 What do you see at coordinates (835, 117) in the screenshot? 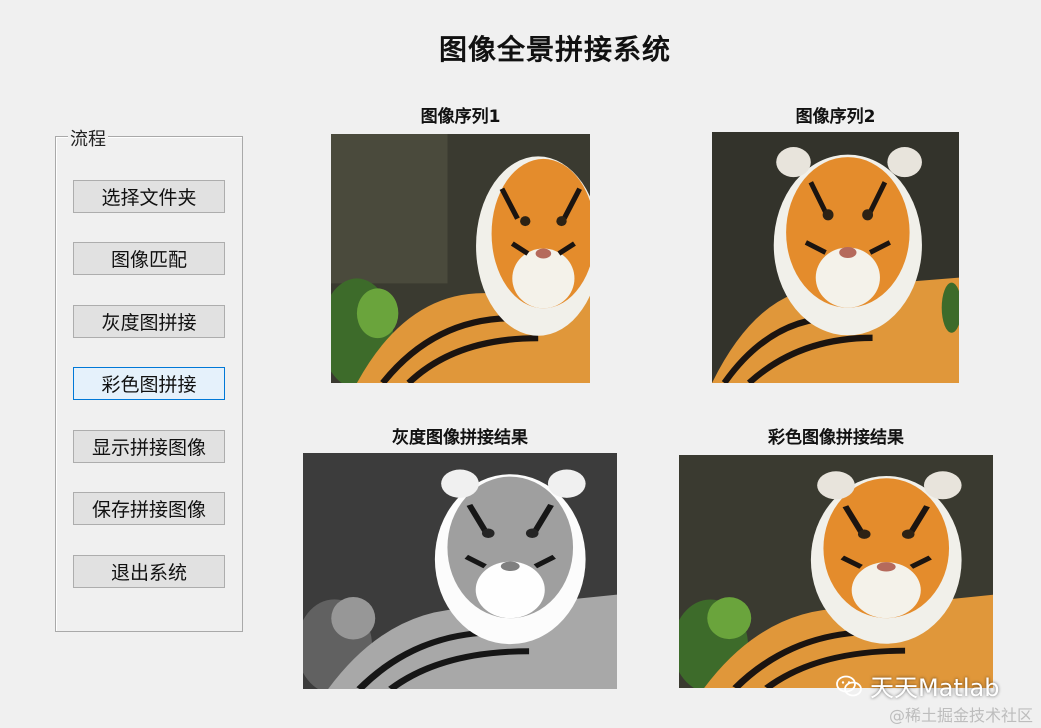
I see `seq2-caption: 图像序列2` at bounding box center [835, 117].